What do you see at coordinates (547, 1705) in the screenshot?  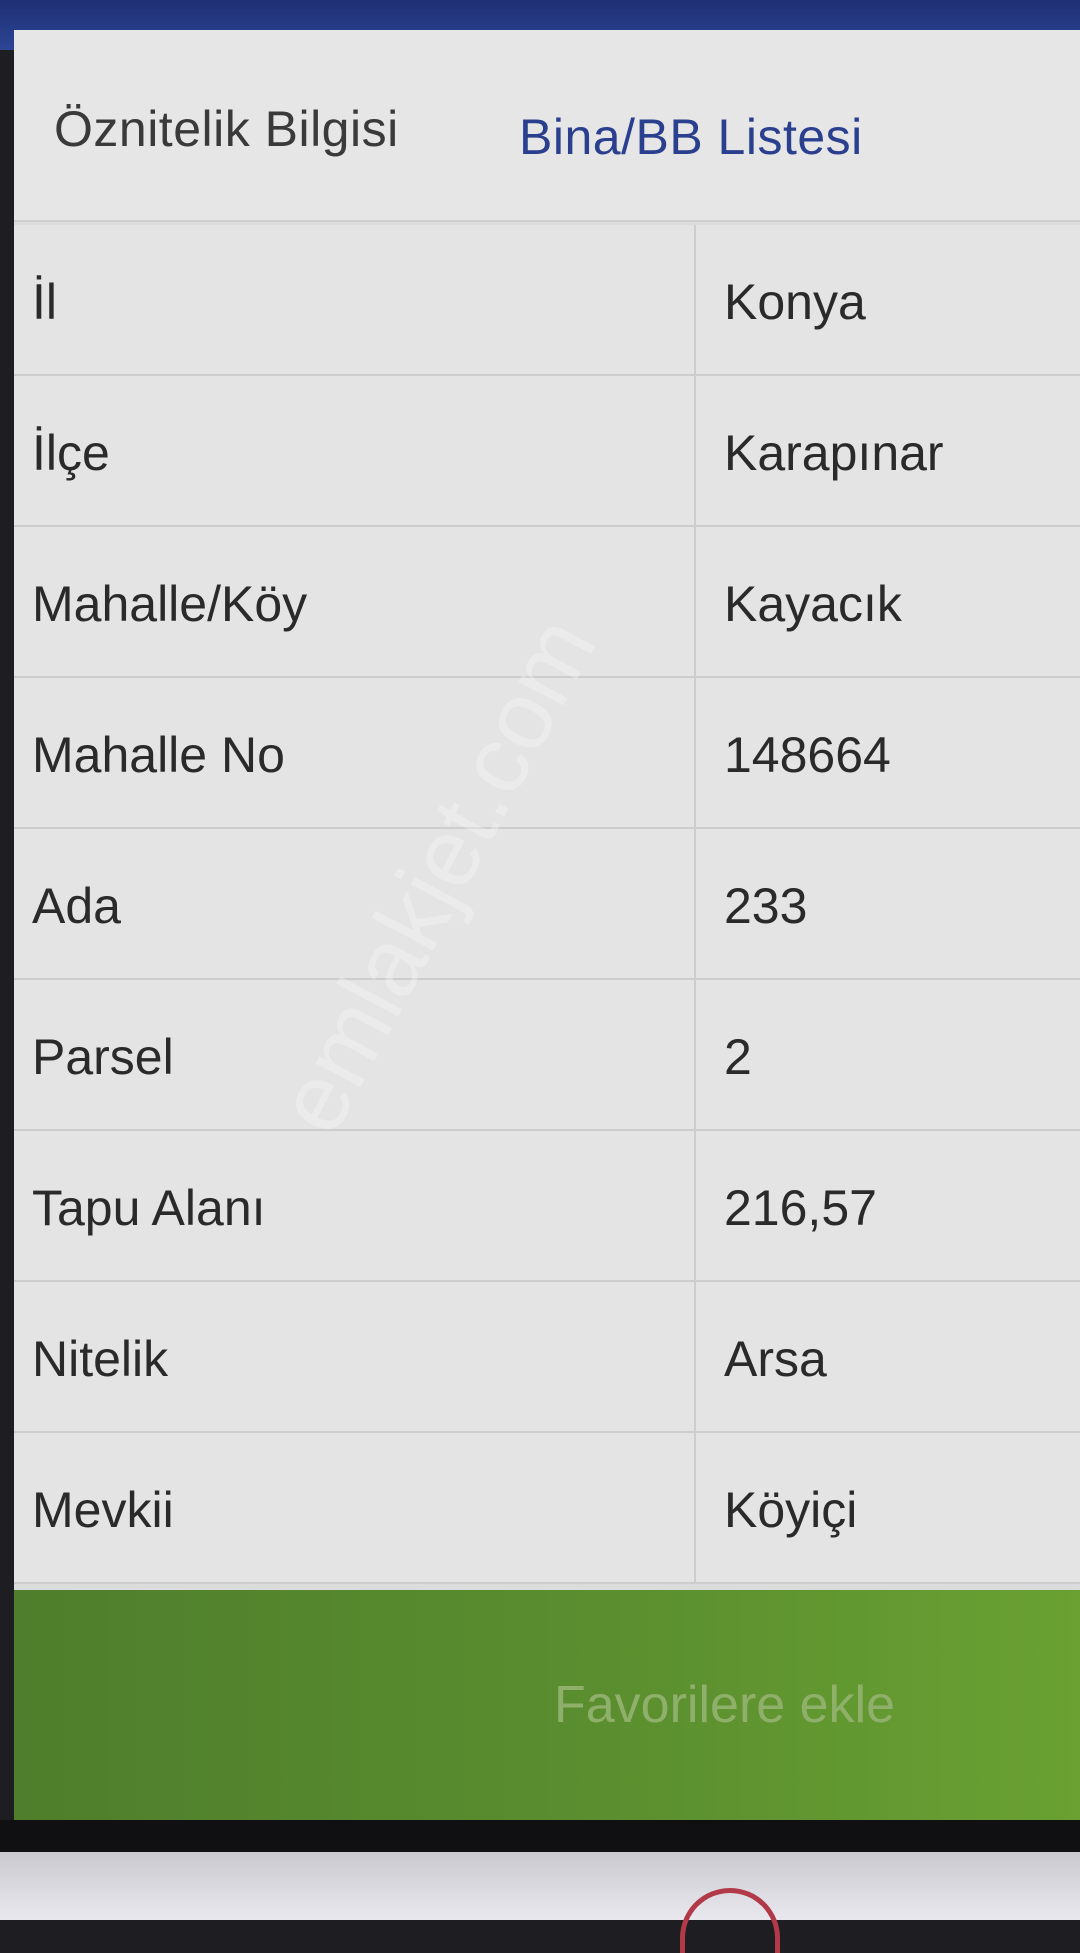 I see `add-to-favorites-button: Favorilere ekle` at bounding box center [547, 1705].